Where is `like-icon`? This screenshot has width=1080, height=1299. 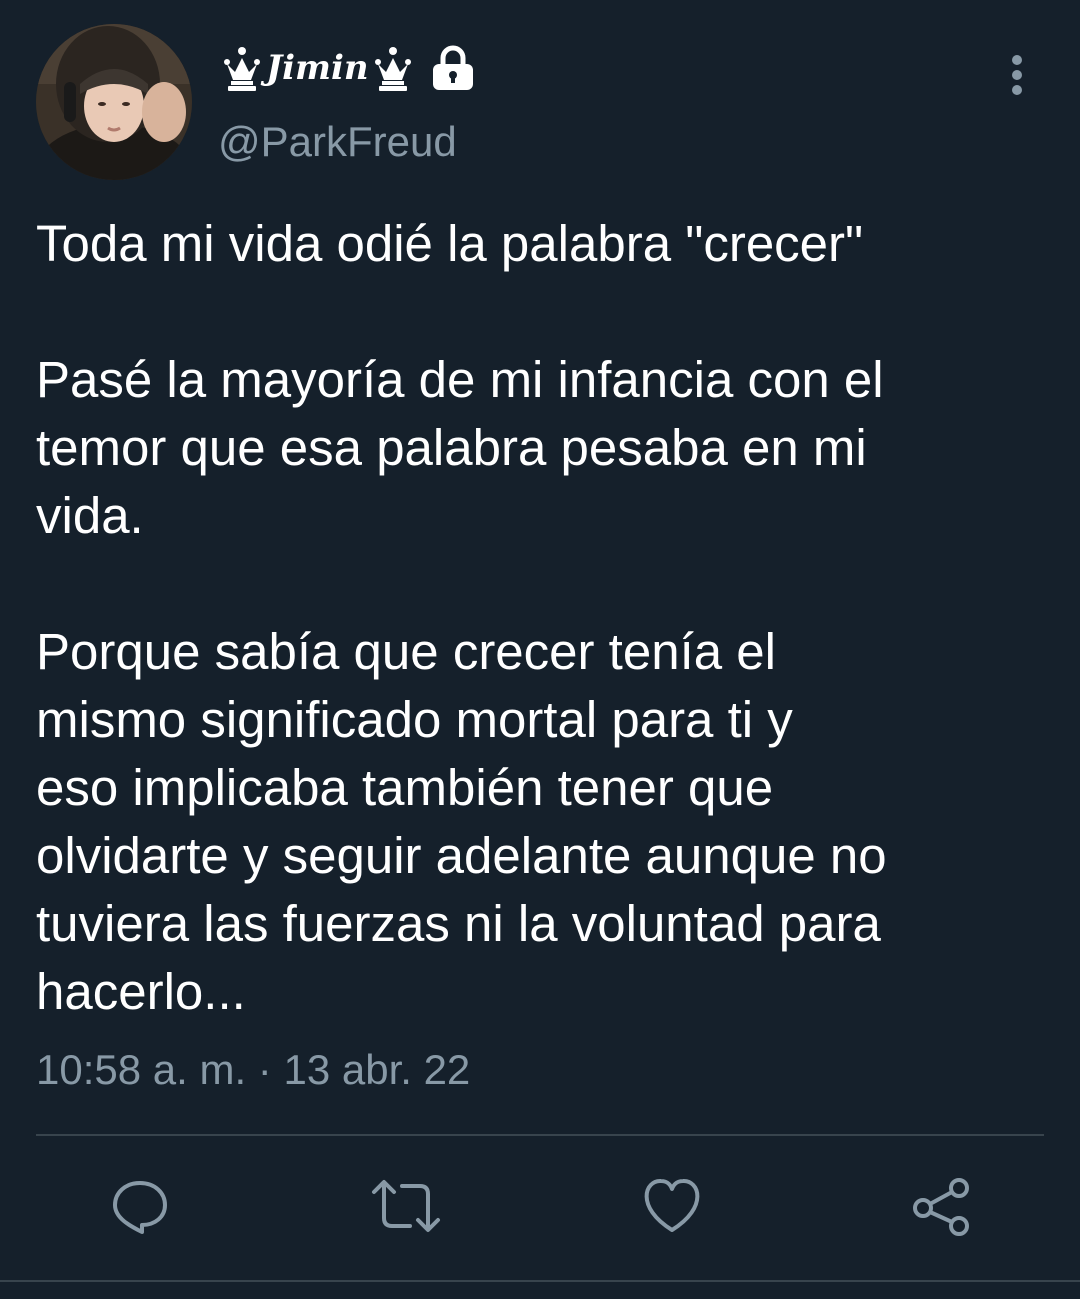
like-icon is located at coordinates (672, 1205).